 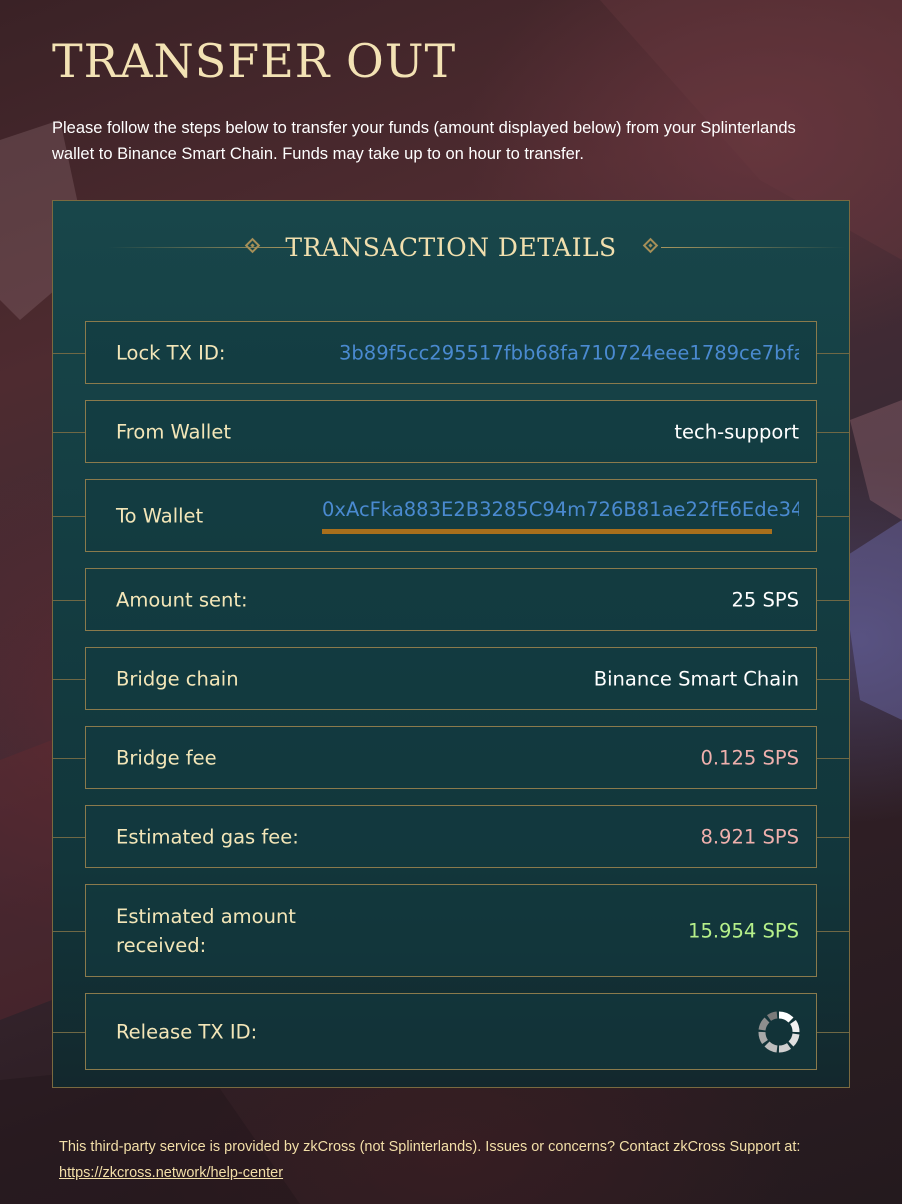 I want to click on panel-header: TRANSACTION DETAILS, so click(x=451, y=248).